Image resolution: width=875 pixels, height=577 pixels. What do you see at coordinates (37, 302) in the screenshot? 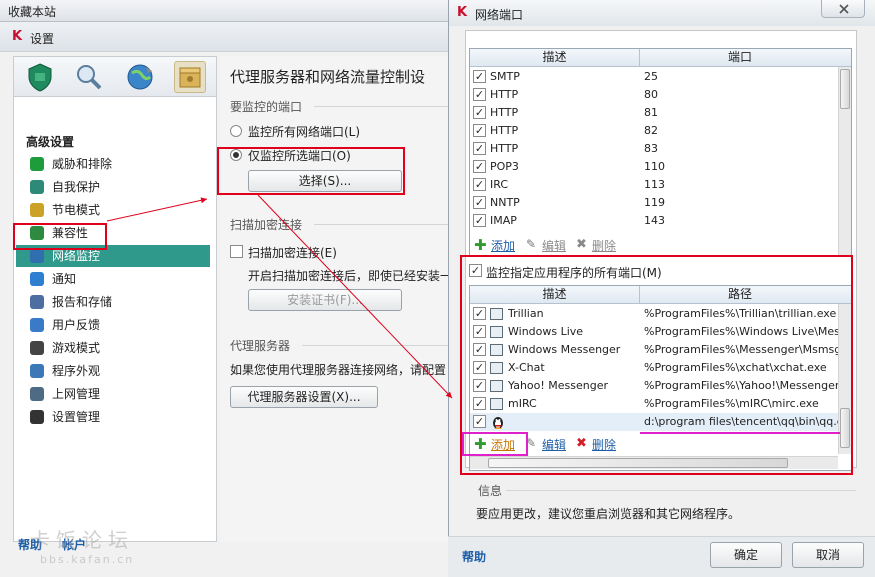
I see `report-icon` at bounding box center [37, 302].